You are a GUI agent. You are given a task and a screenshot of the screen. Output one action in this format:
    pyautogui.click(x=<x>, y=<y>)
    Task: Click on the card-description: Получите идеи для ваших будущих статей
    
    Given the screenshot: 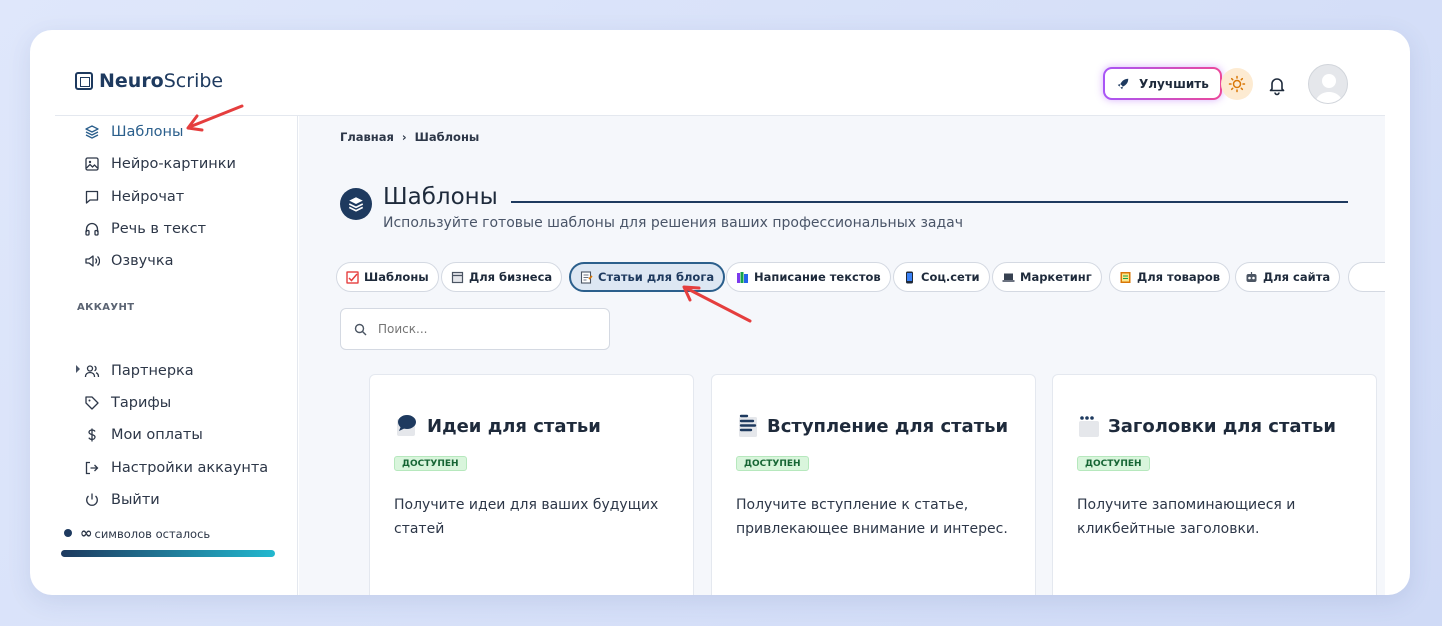 What is the action you would take?
    pyautogui.click(x=526, y=517)
    